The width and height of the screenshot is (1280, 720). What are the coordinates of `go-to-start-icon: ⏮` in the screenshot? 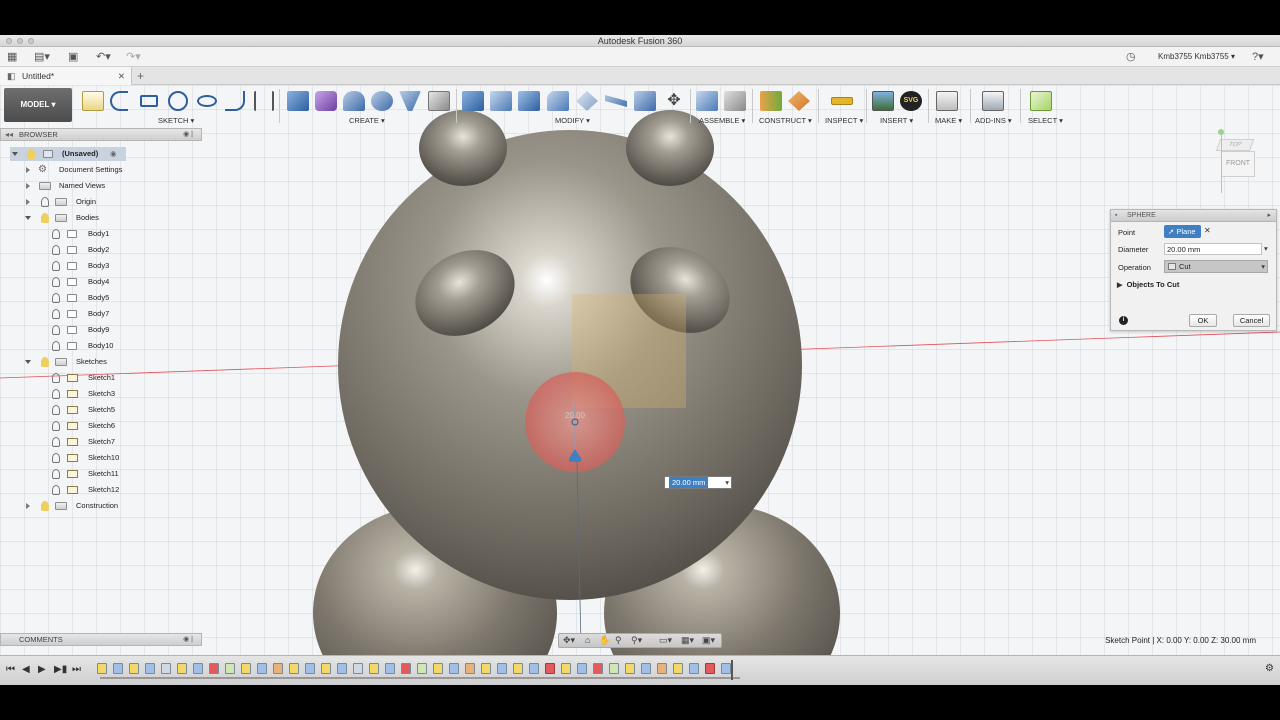 It's located at (10, 669).